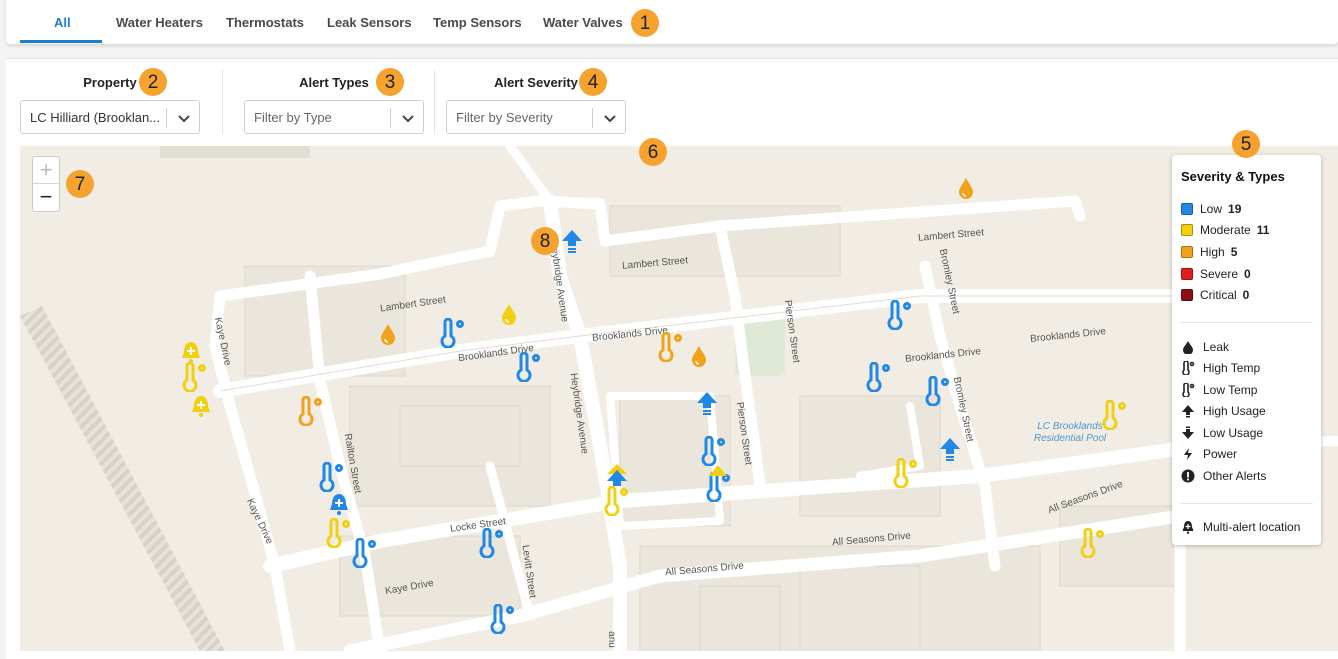  Describe the element at coordinates (1219, 274) in the screenshot. I see `legend-label: Severe` at that location.